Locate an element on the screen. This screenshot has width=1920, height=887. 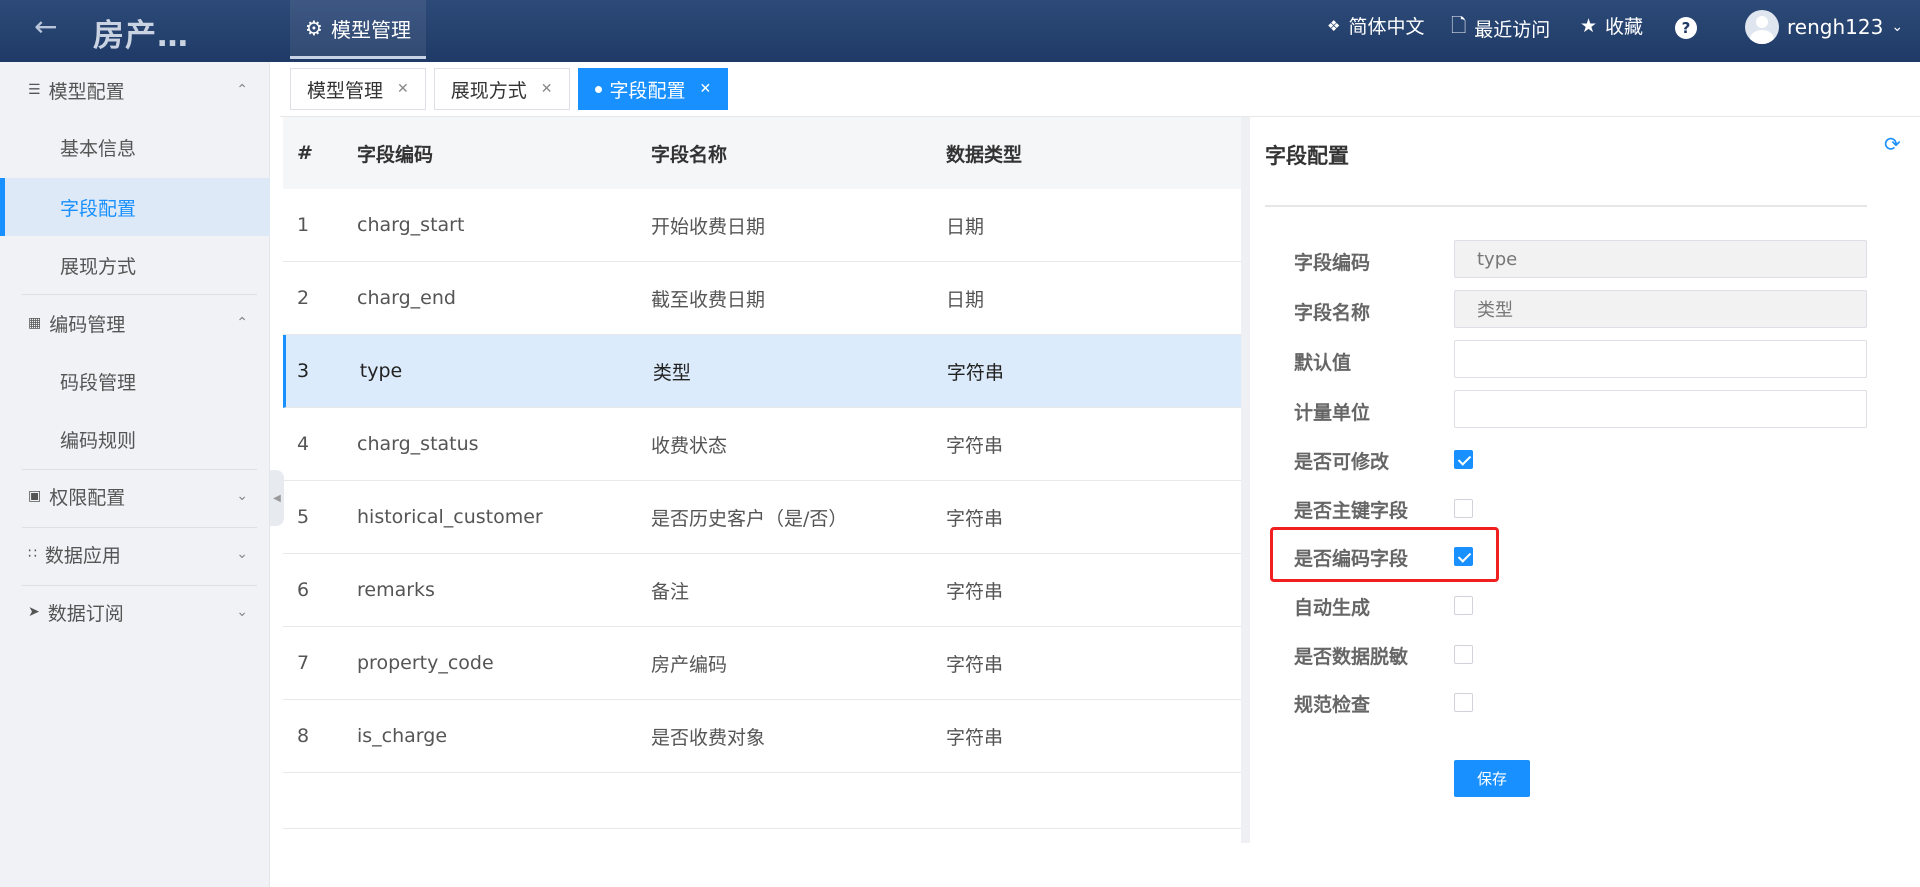
table-row: 4 charg_status 收费状态 字符串 is located at coordinates (762, 444).